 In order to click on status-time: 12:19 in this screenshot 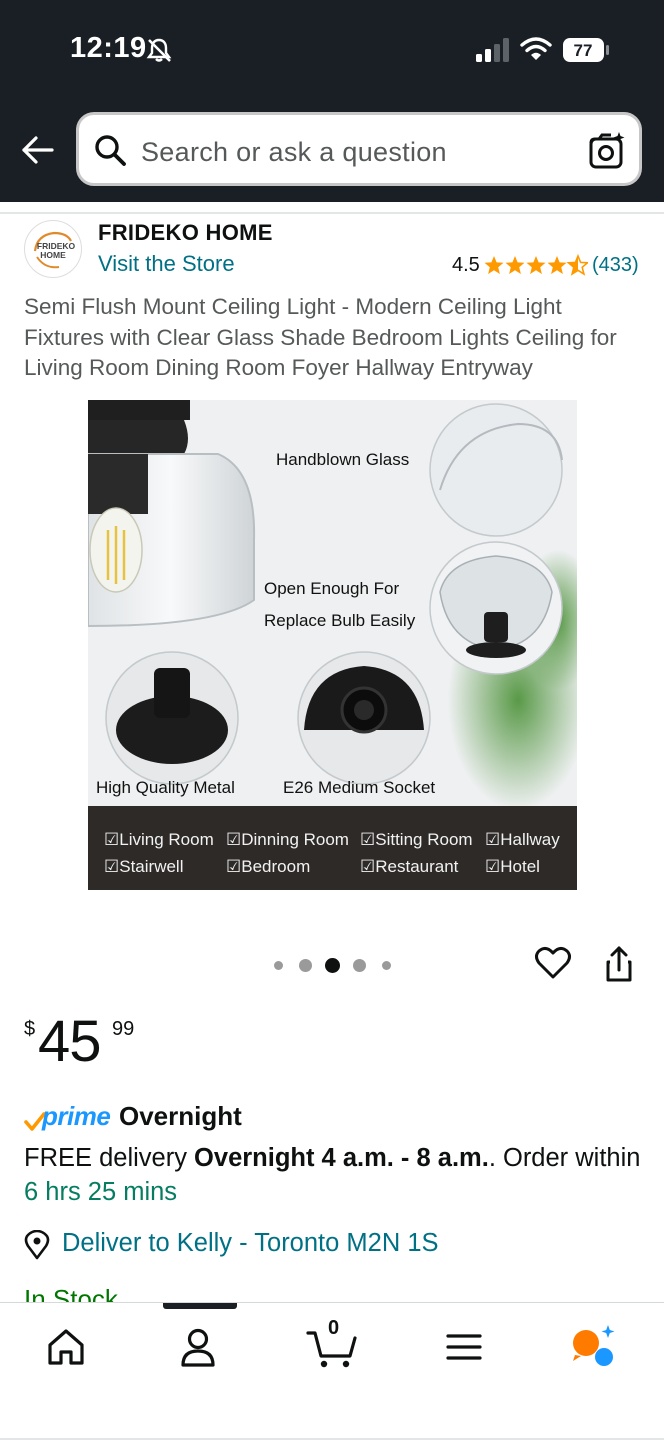, I will do `click(108, 48)`.